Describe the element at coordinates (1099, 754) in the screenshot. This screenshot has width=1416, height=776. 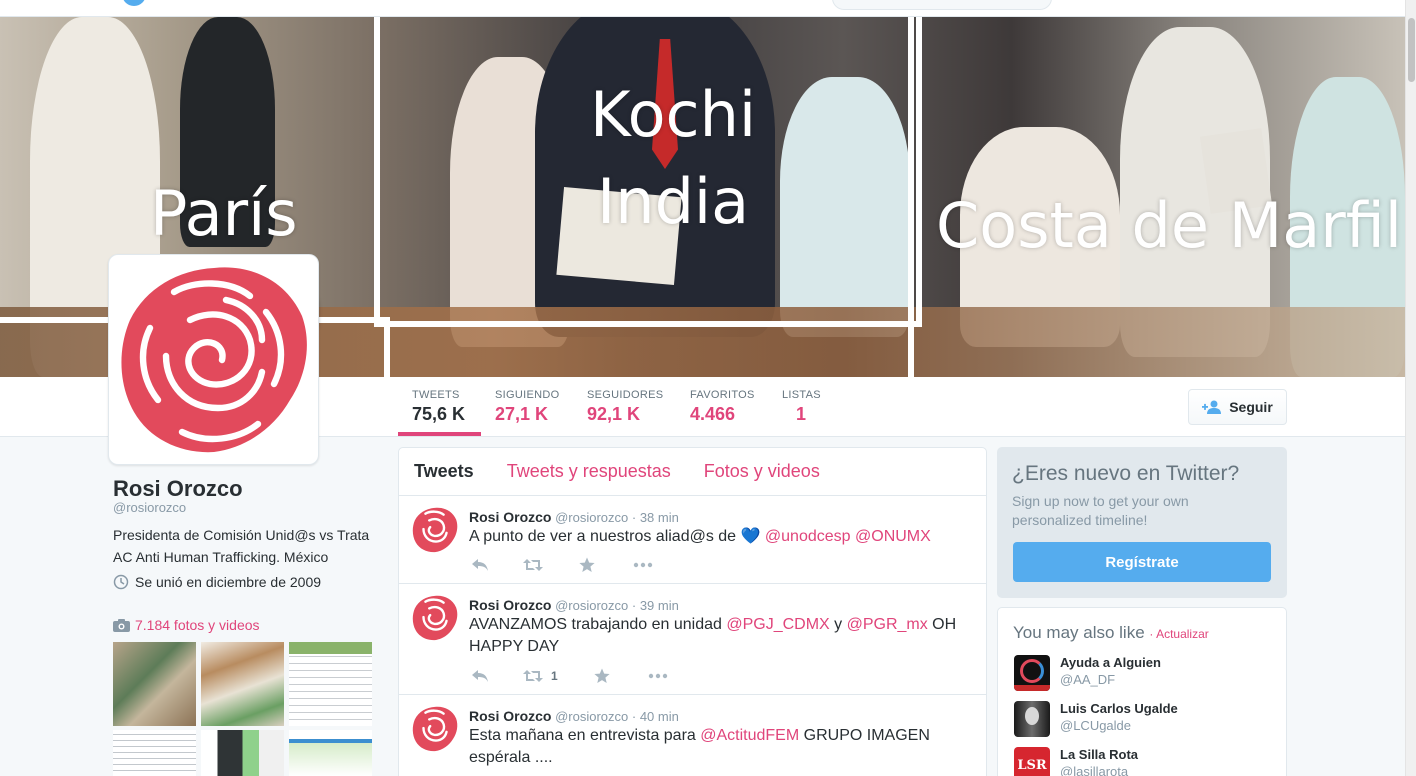
I see `suggestion-name: La Silla Rota` at that location.